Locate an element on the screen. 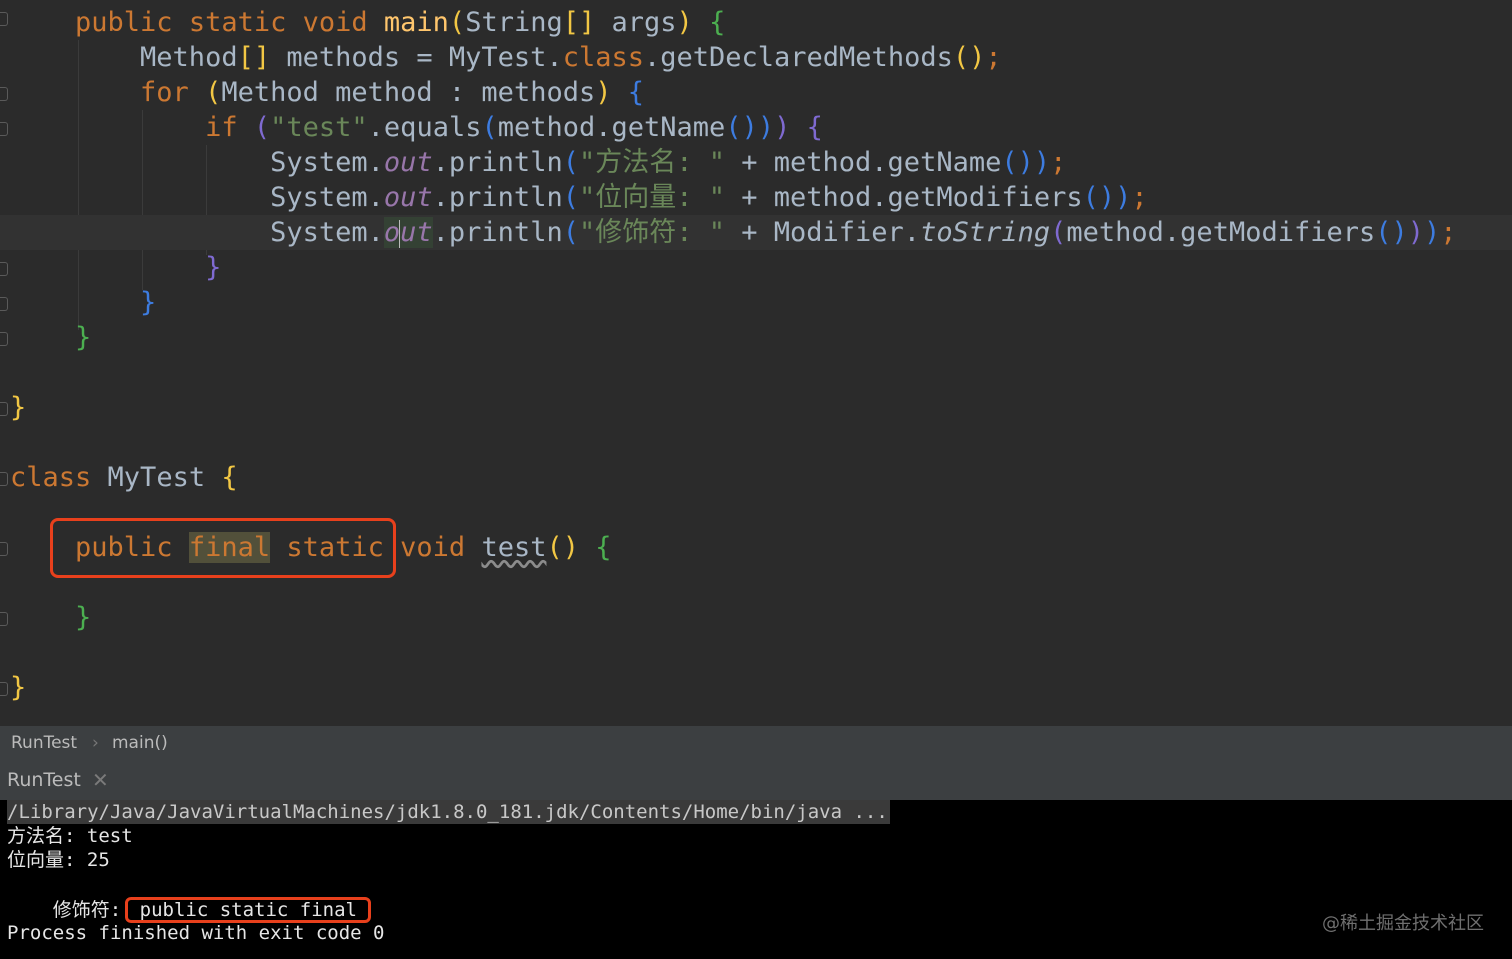  code-token: out is located at coordinates (408, 197).